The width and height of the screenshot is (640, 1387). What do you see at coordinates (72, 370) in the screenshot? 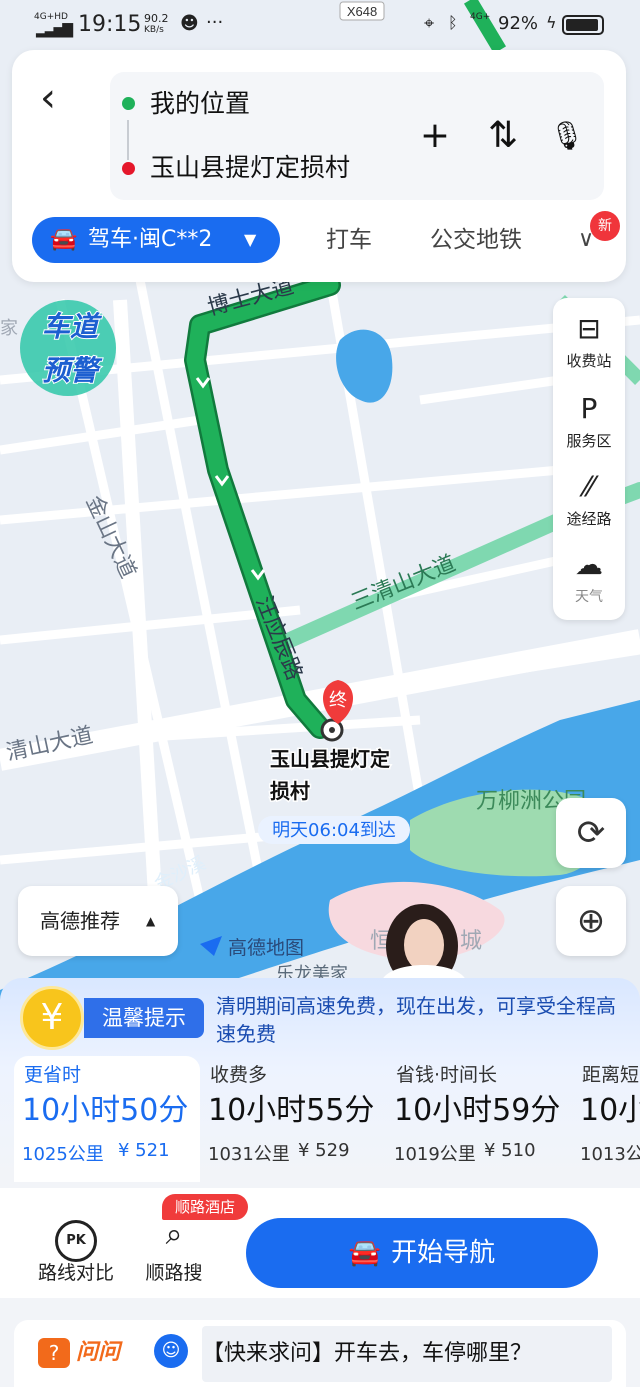
I see `svg-text: 预警` at bounding box center [72, 370].